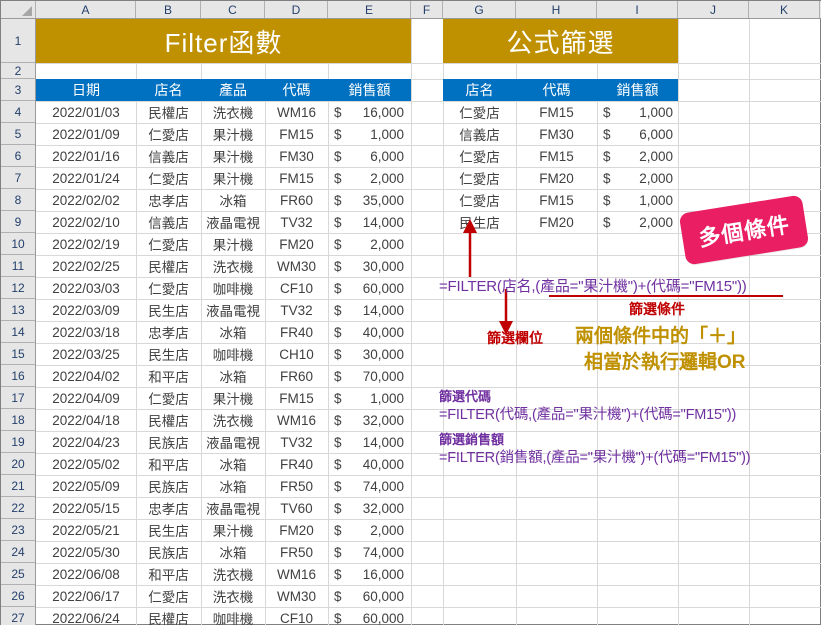 The width and height of the screenshot is (821, 625). I want to click on left-cell-date: 2022/02/25, so click(86, 266).